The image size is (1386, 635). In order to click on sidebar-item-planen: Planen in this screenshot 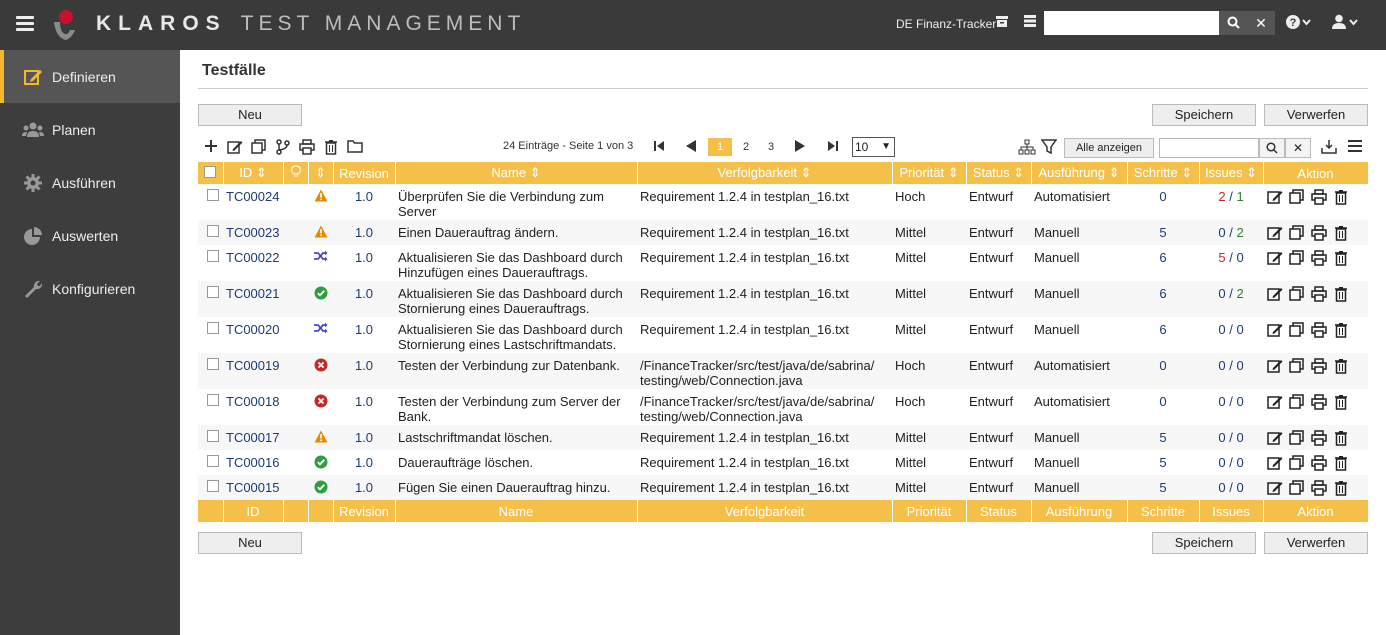, I will do `click(90, 129)`.